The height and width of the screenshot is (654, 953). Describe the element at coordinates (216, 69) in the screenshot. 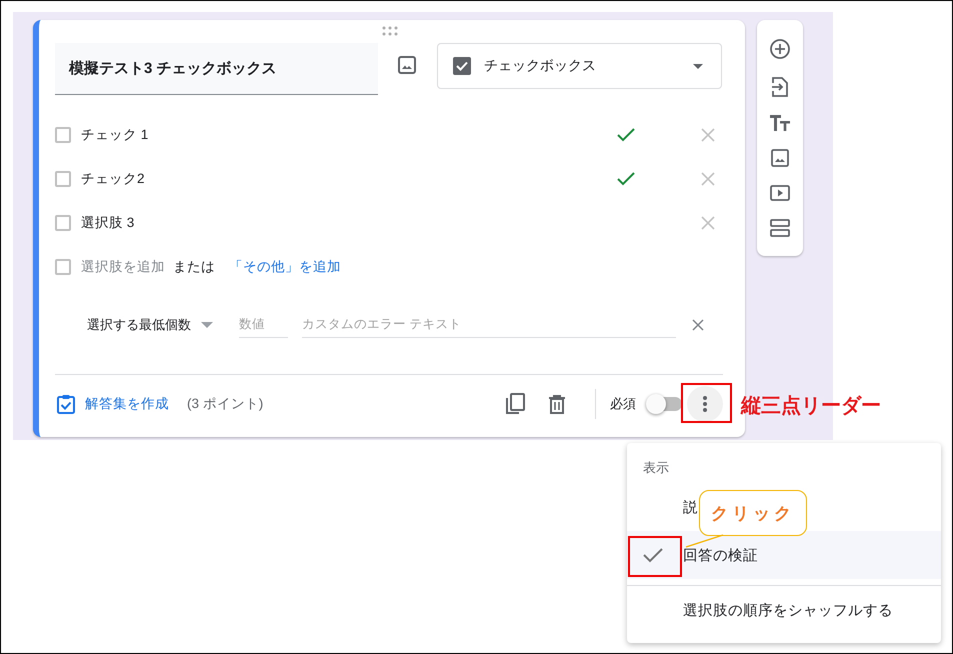

I see `question-title-field: 模擬テスト3 チェックボックス` at that location.